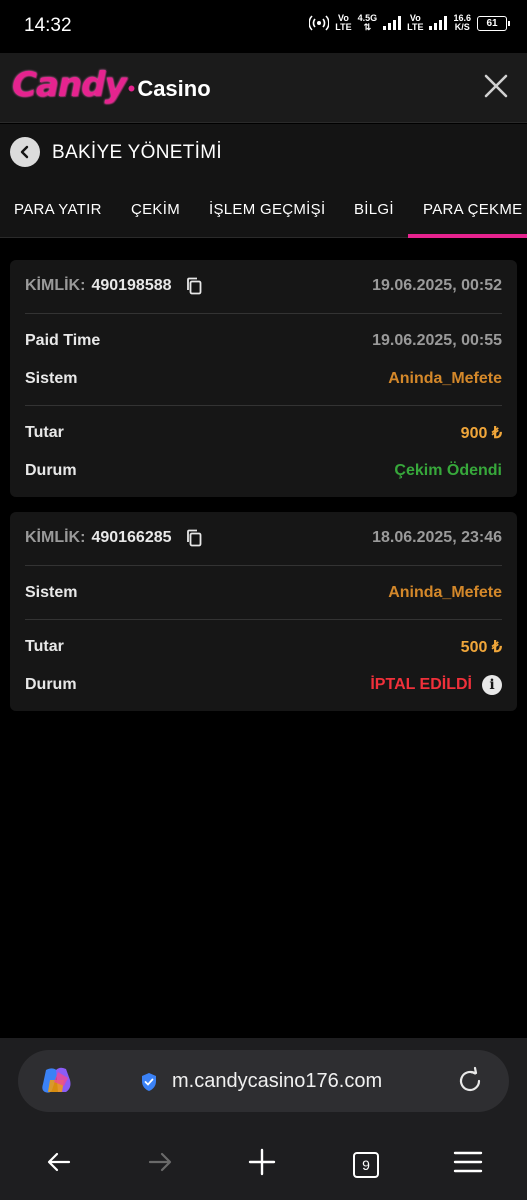  Describe the element at coordinates (57, 1081) in the screenshot. I see `copilot-icon` at that location.